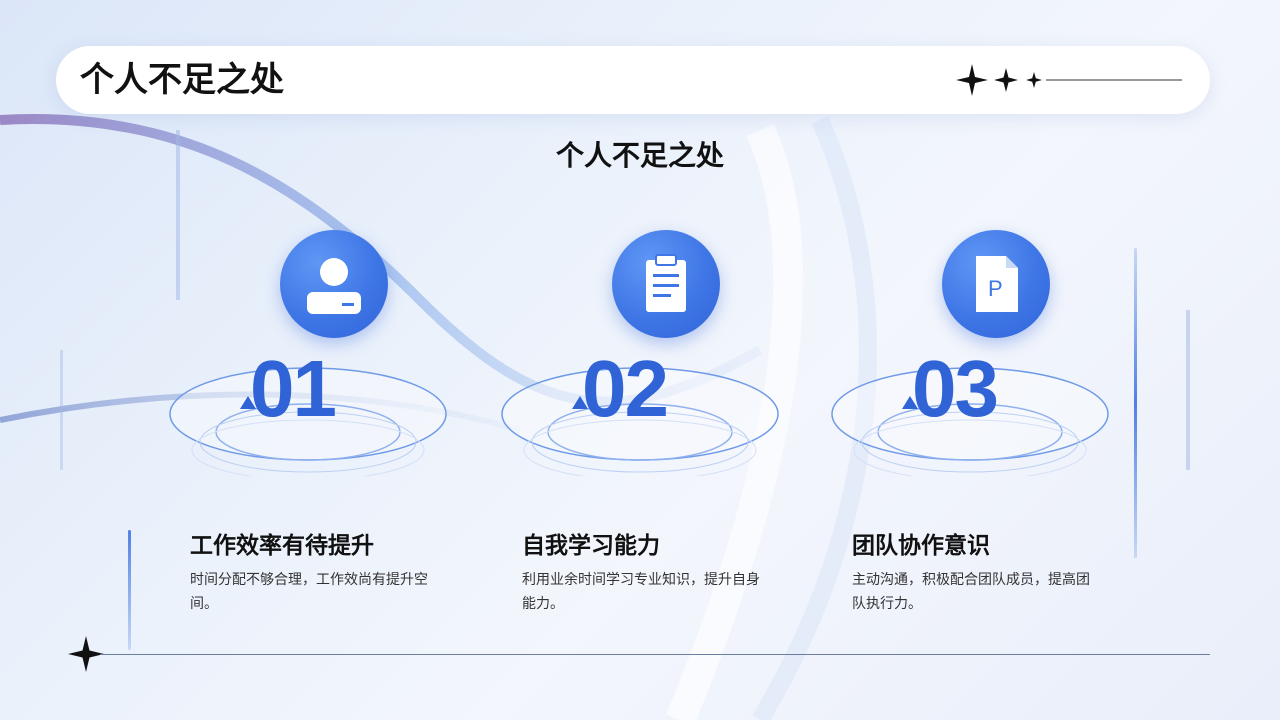  What do you see at coordinates (639, 155) in the screenshot?
I see `section-title: 个人不足之处` at bounding box center [639, 155].